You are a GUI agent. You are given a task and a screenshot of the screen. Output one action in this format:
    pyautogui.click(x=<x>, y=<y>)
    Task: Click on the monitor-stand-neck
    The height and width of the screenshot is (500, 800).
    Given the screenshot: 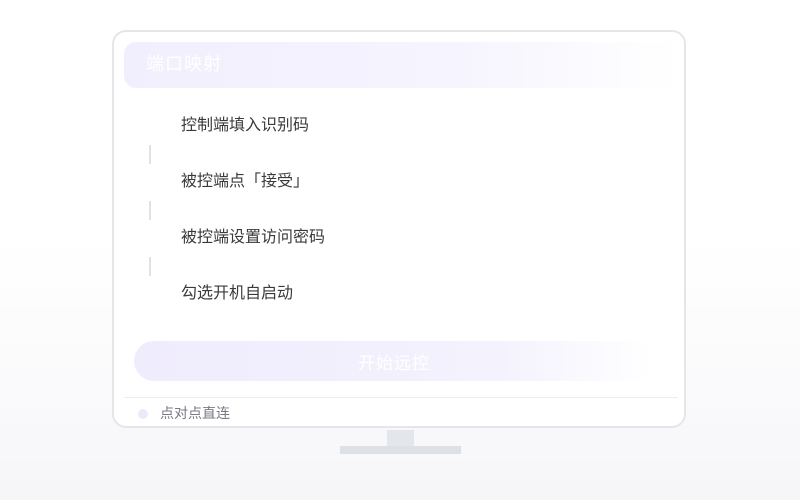 What is the action you would take?
    pyautogui.click(x=400, y=438)
    